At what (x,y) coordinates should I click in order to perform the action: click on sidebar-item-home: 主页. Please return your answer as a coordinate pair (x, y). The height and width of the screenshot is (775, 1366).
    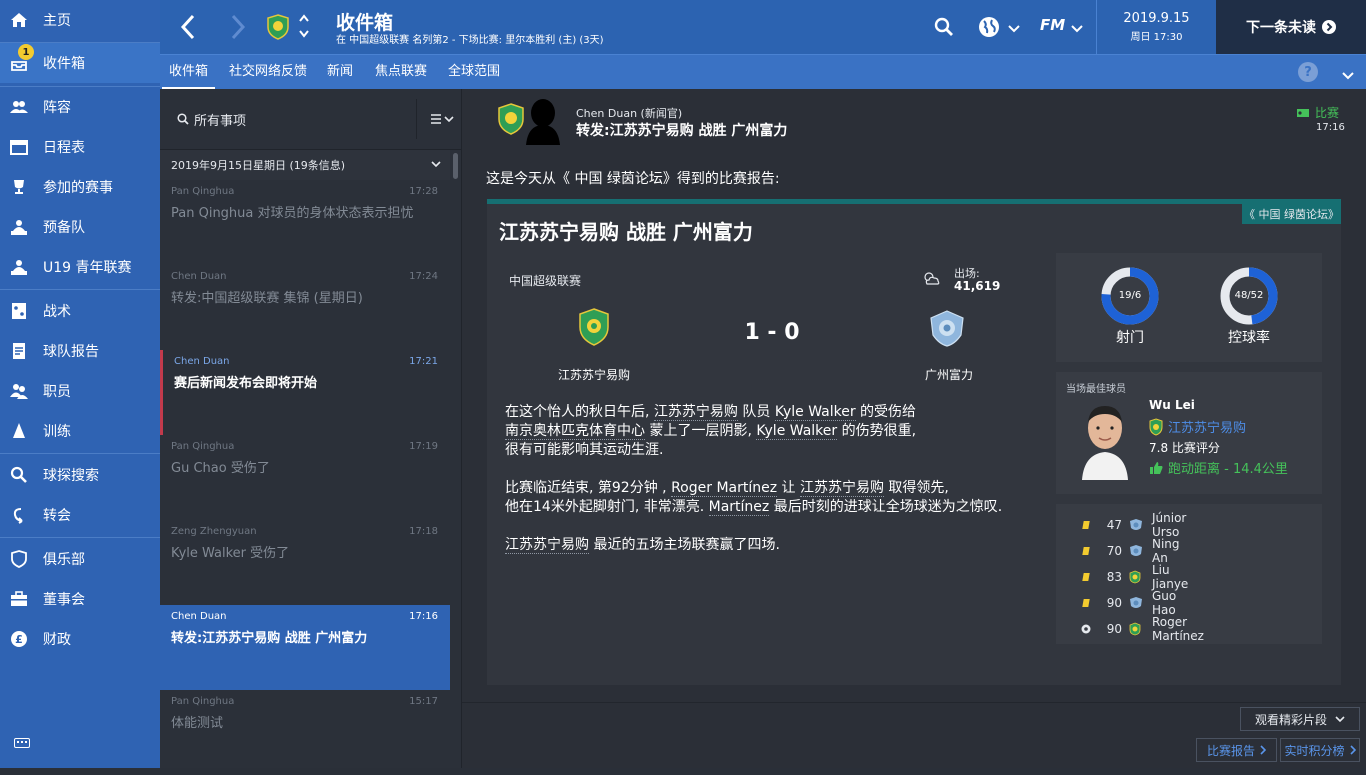
    Looking at the image, I should click on (80, 20).